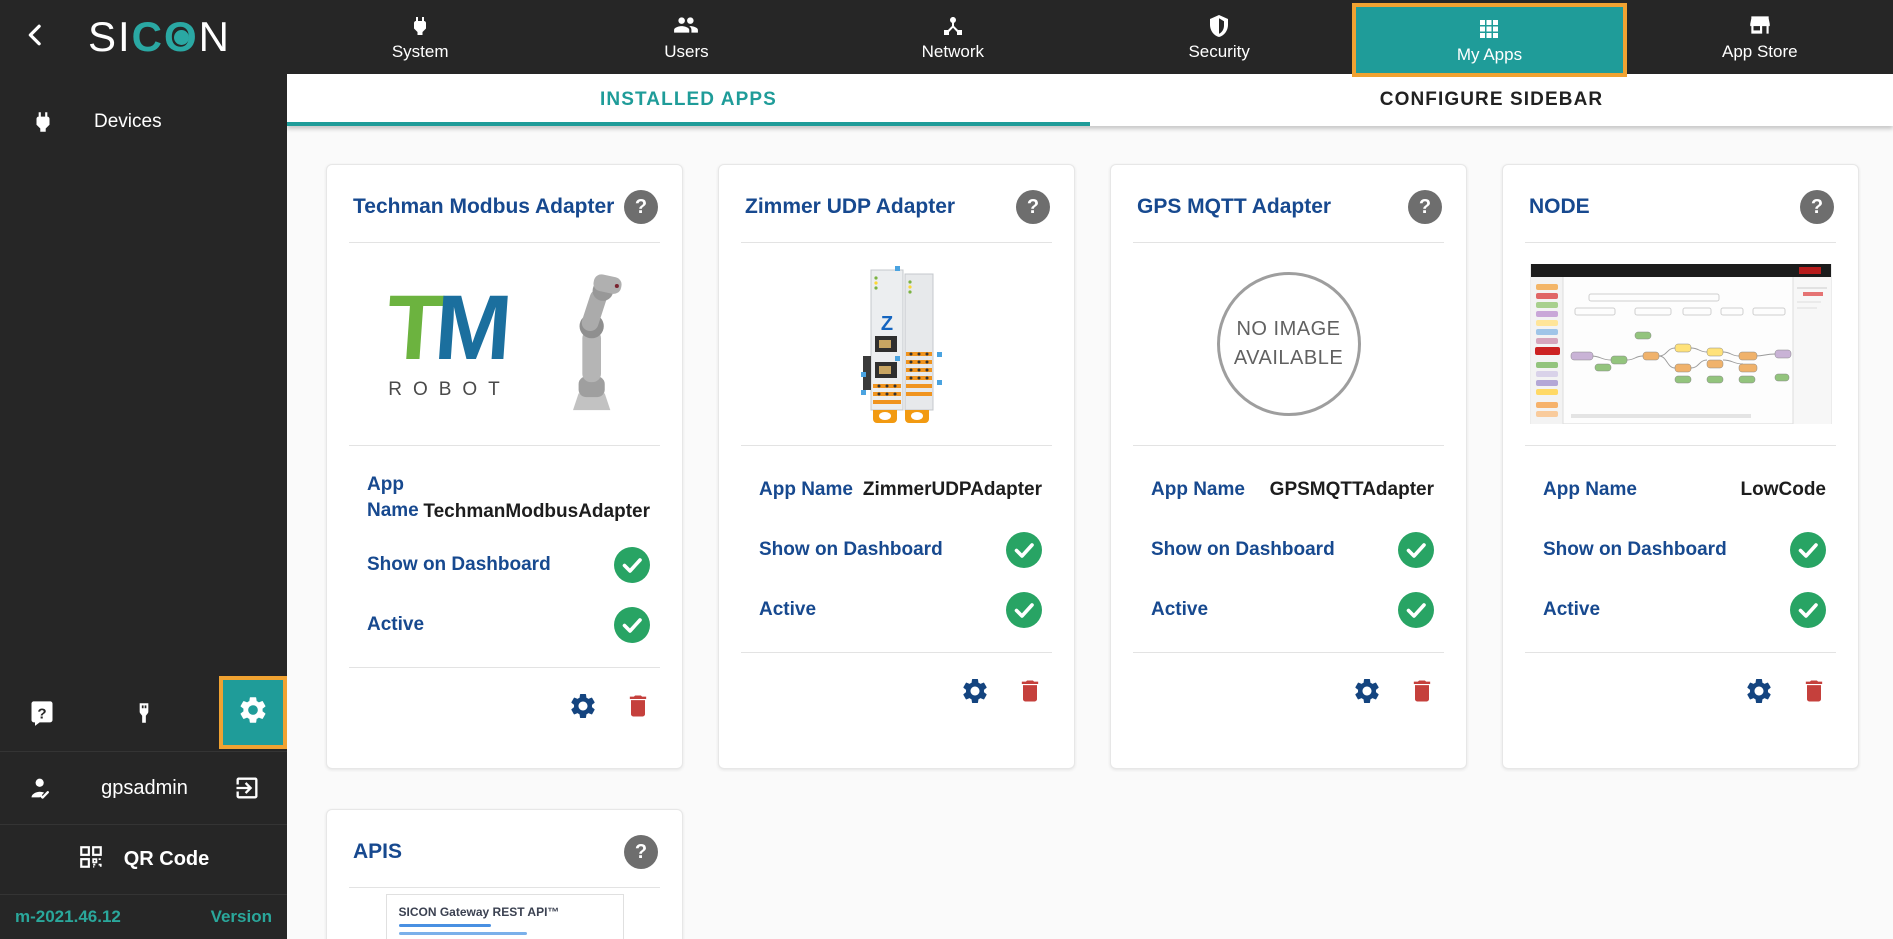  Describe the element at coordinates (686, 25) in the screenshot. I see `users-icon` at that location.